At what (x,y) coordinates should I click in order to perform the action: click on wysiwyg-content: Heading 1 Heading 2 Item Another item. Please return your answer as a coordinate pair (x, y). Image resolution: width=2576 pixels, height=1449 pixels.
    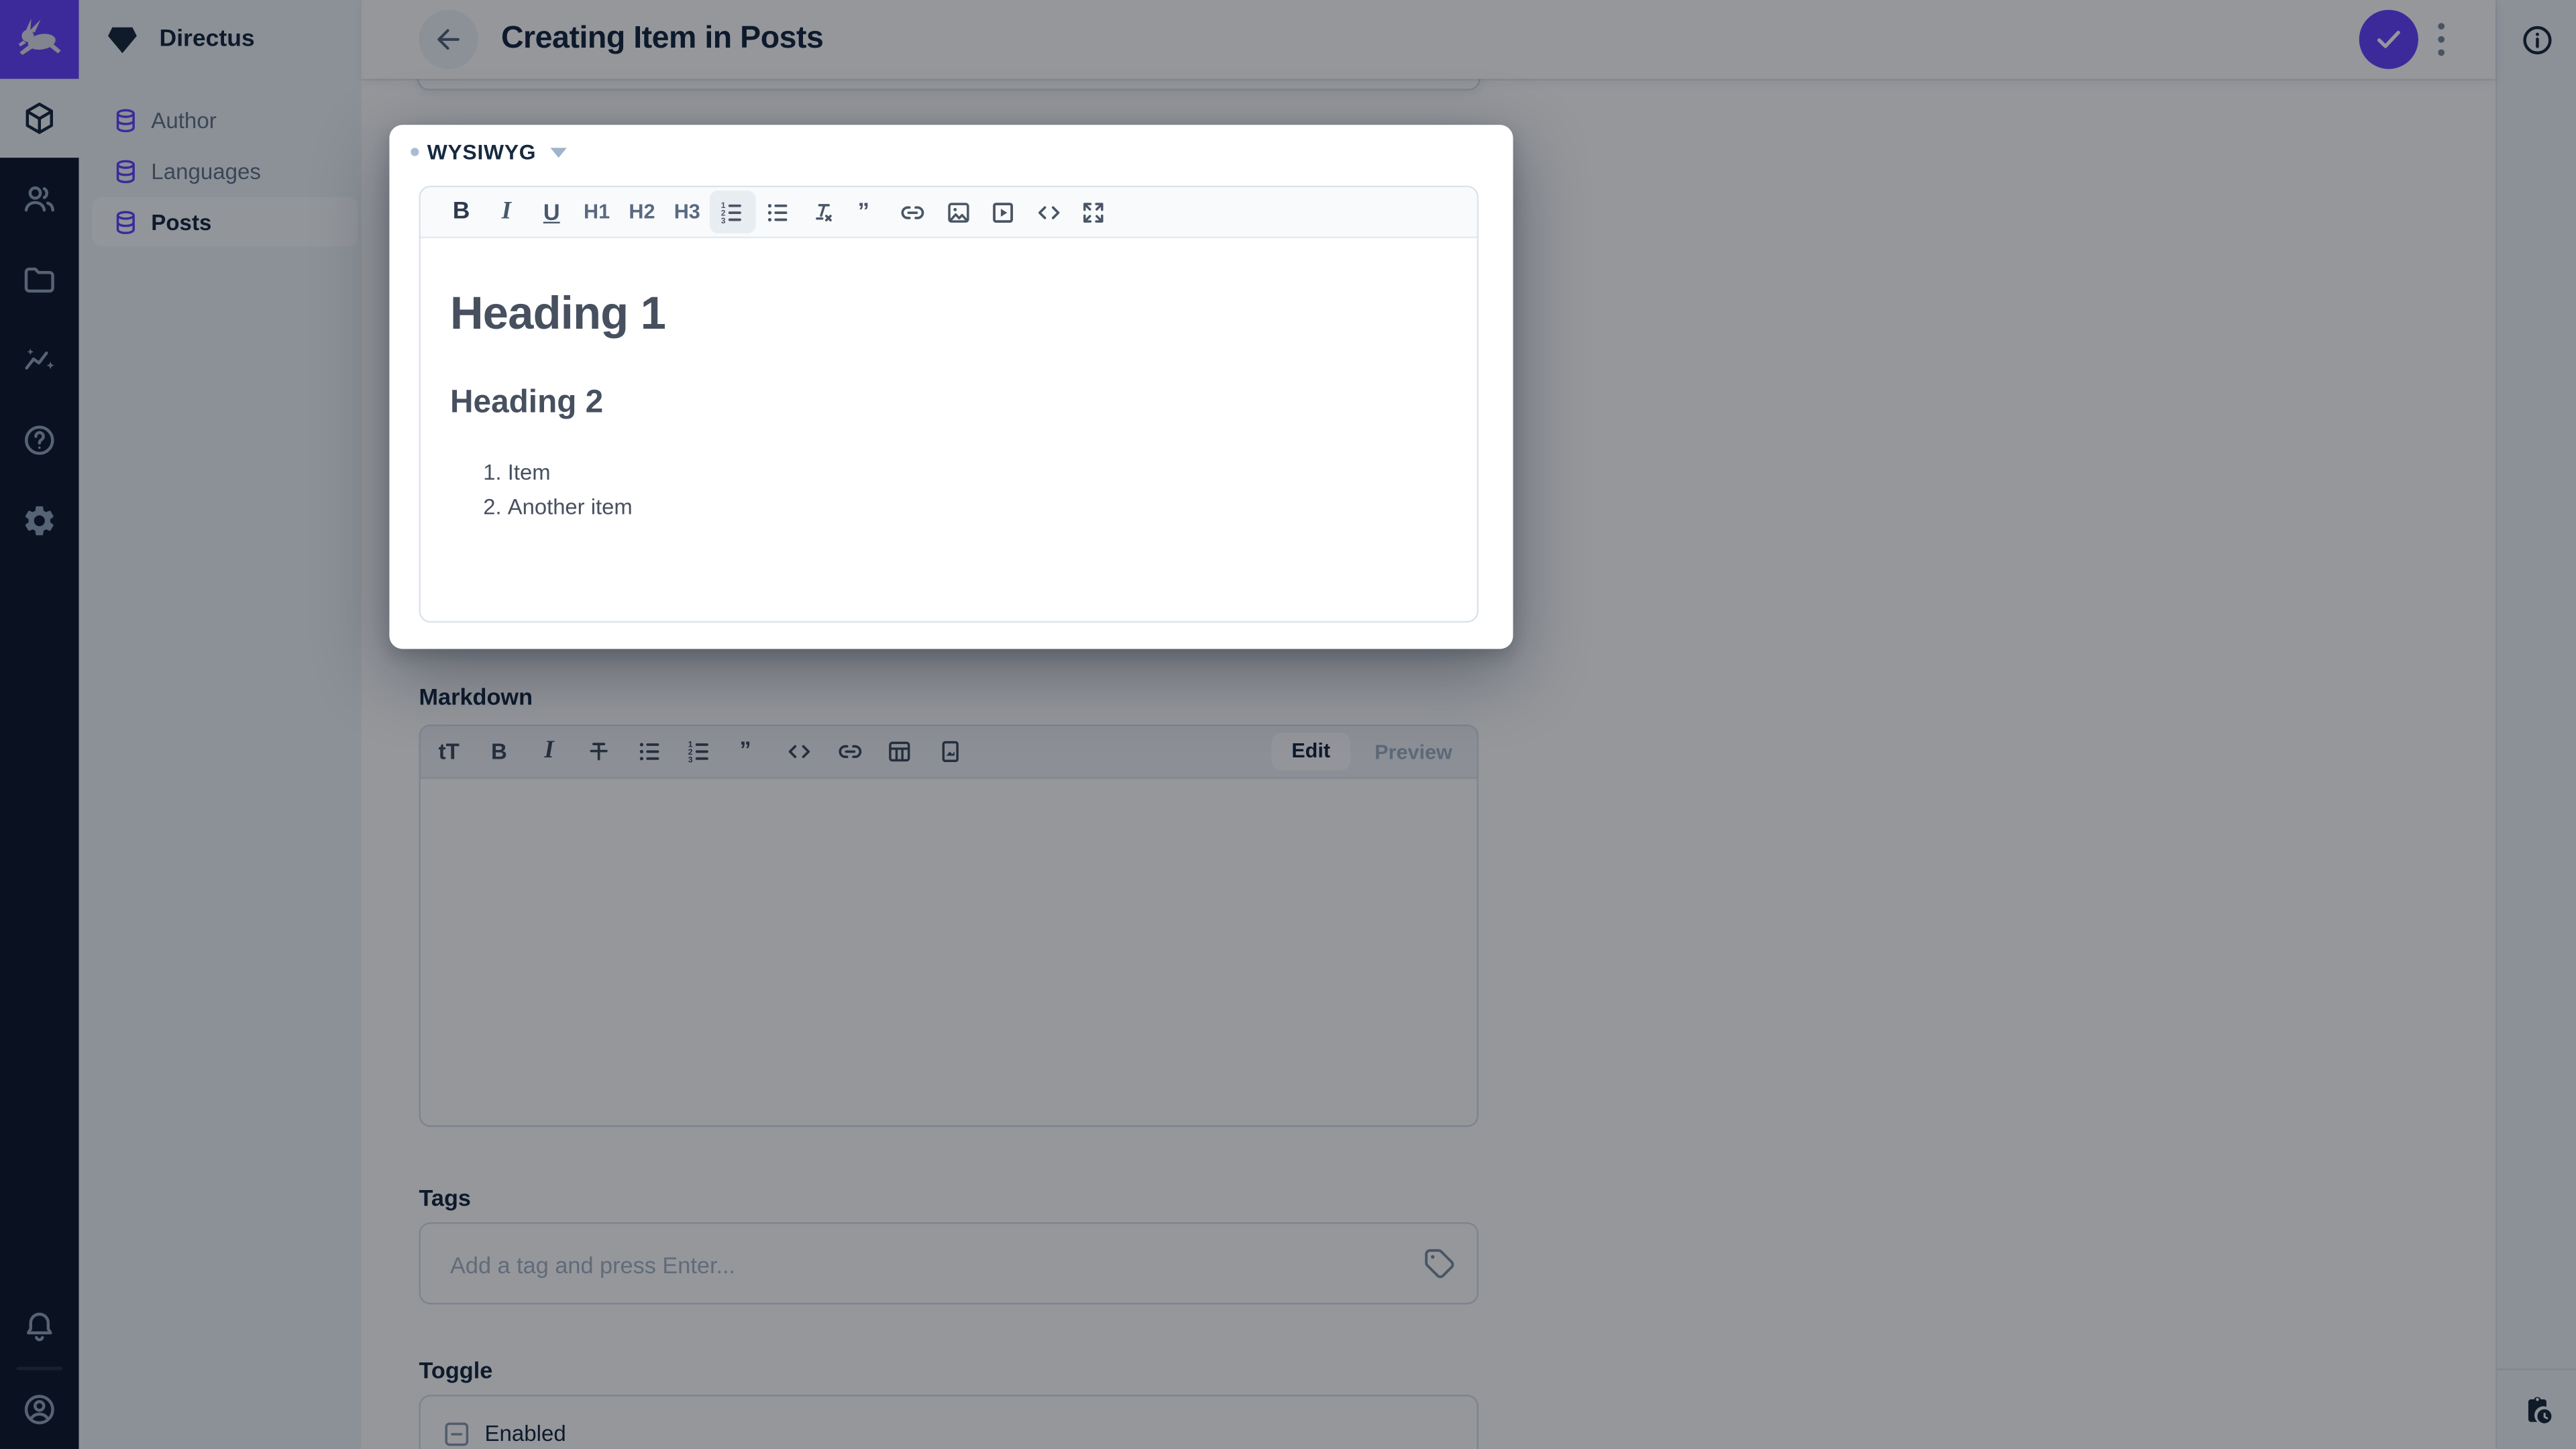
    Looking at the image, I should click on (949, 404).